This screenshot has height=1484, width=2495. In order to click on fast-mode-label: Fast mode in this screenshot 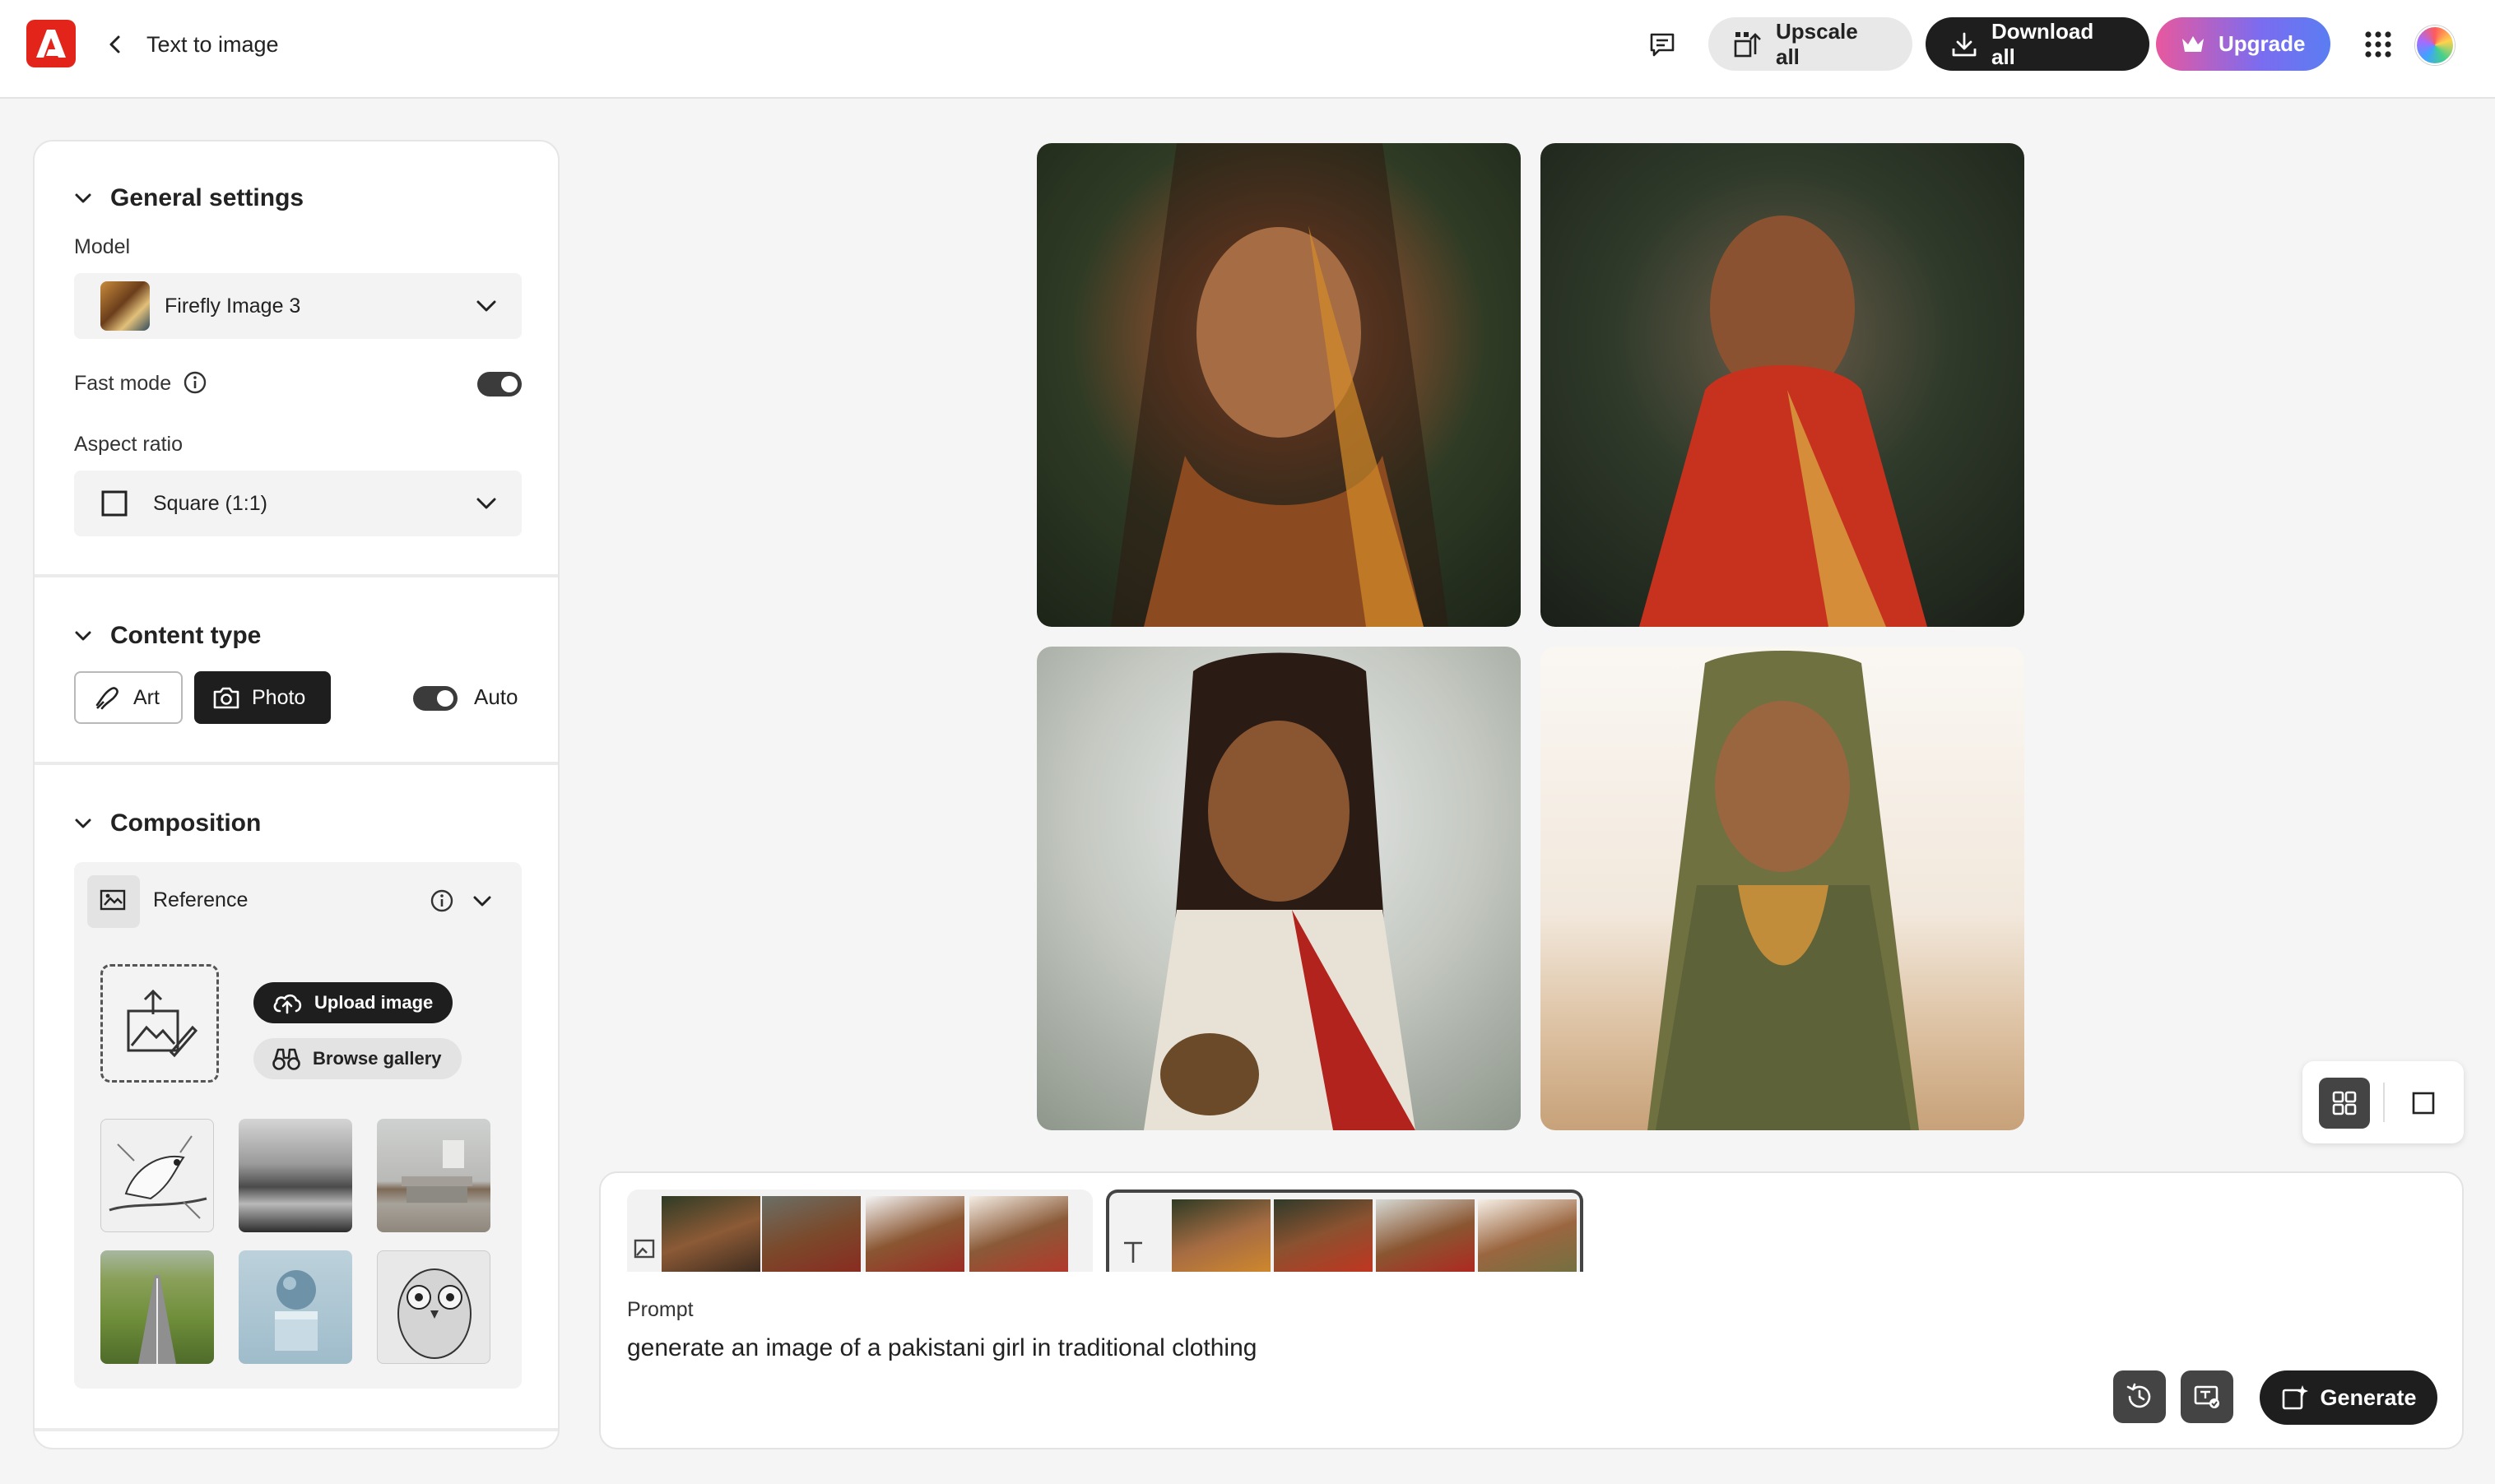, I will do `click(123, 383)`.